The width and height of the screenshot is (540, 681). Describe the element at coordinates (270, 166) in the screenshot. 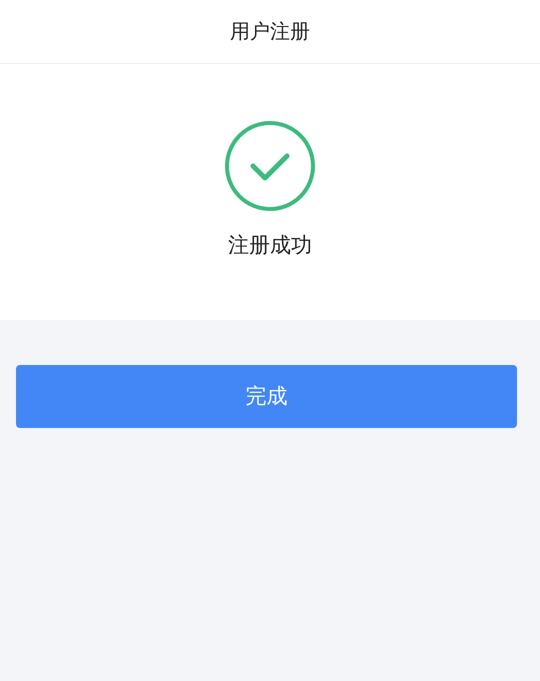

I see `check-circle-icon` at that location.